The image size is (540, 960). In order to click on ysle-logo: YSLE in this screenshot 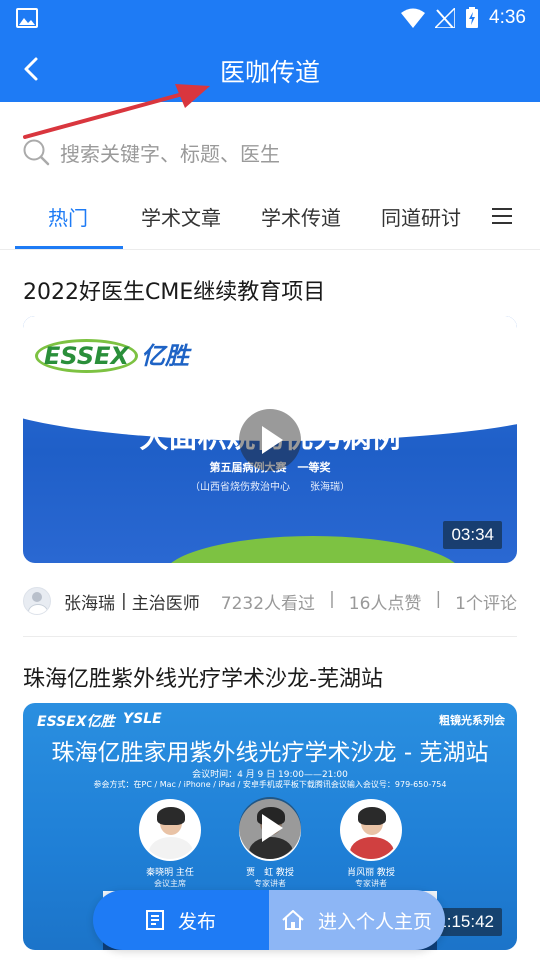, I will do `click(142, 719)`.